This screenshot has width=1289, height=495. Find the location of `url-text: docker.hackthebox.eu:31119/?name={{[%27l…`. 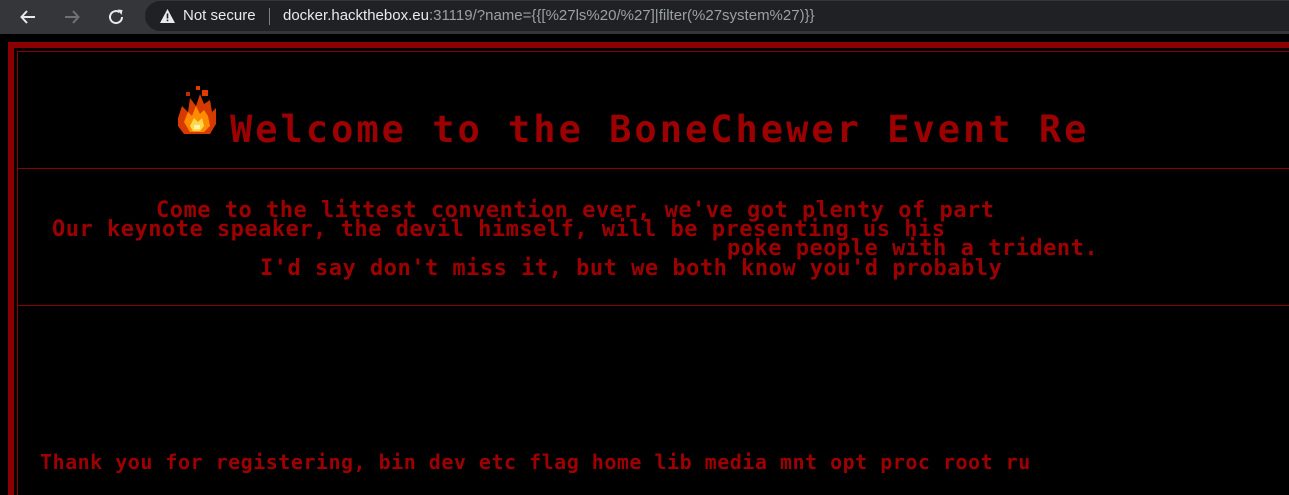

url-text: docker.hackthebox.eu:31119/?name={{[%27l… is located at coordinates (549, 15).